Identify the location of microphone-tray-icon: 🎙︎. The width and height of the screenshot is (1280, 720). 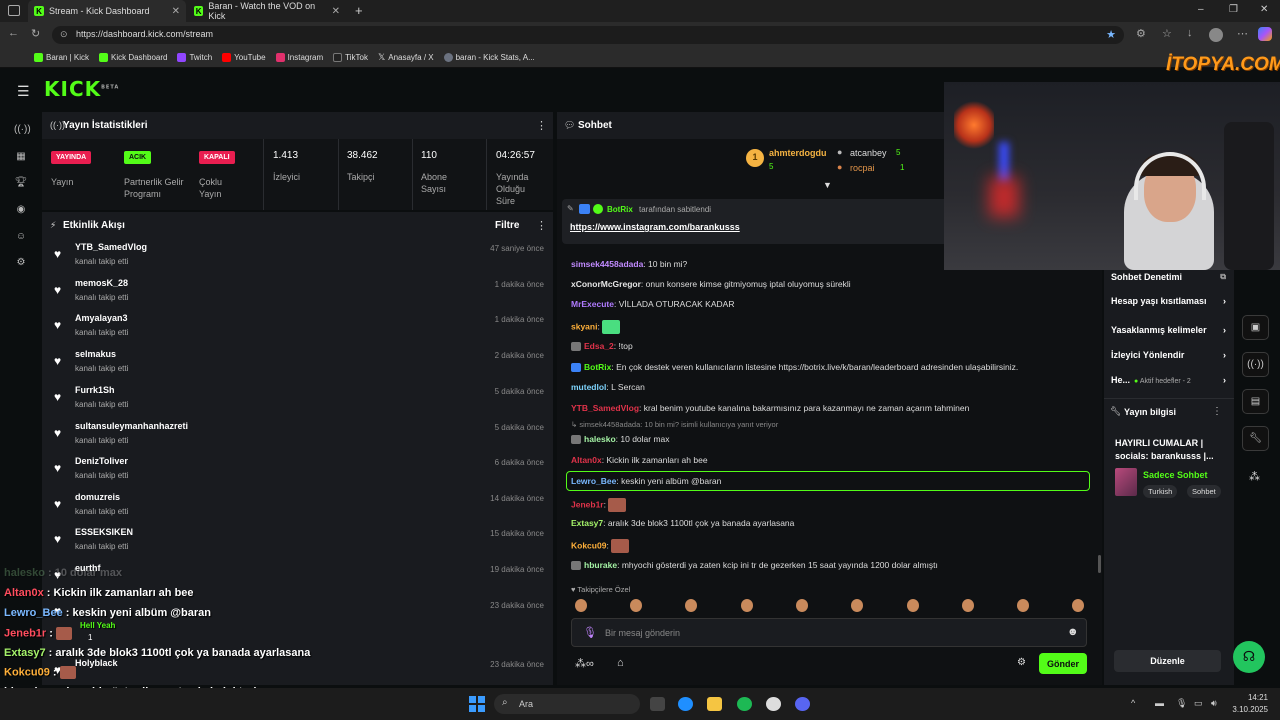
(1181, 703).